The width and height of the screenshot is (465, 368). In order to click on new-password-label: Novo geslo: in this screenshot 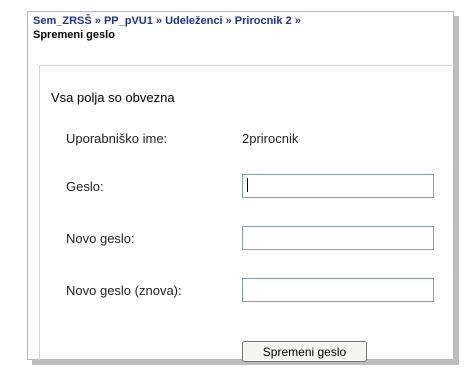, I will do `click(100, 238)`.